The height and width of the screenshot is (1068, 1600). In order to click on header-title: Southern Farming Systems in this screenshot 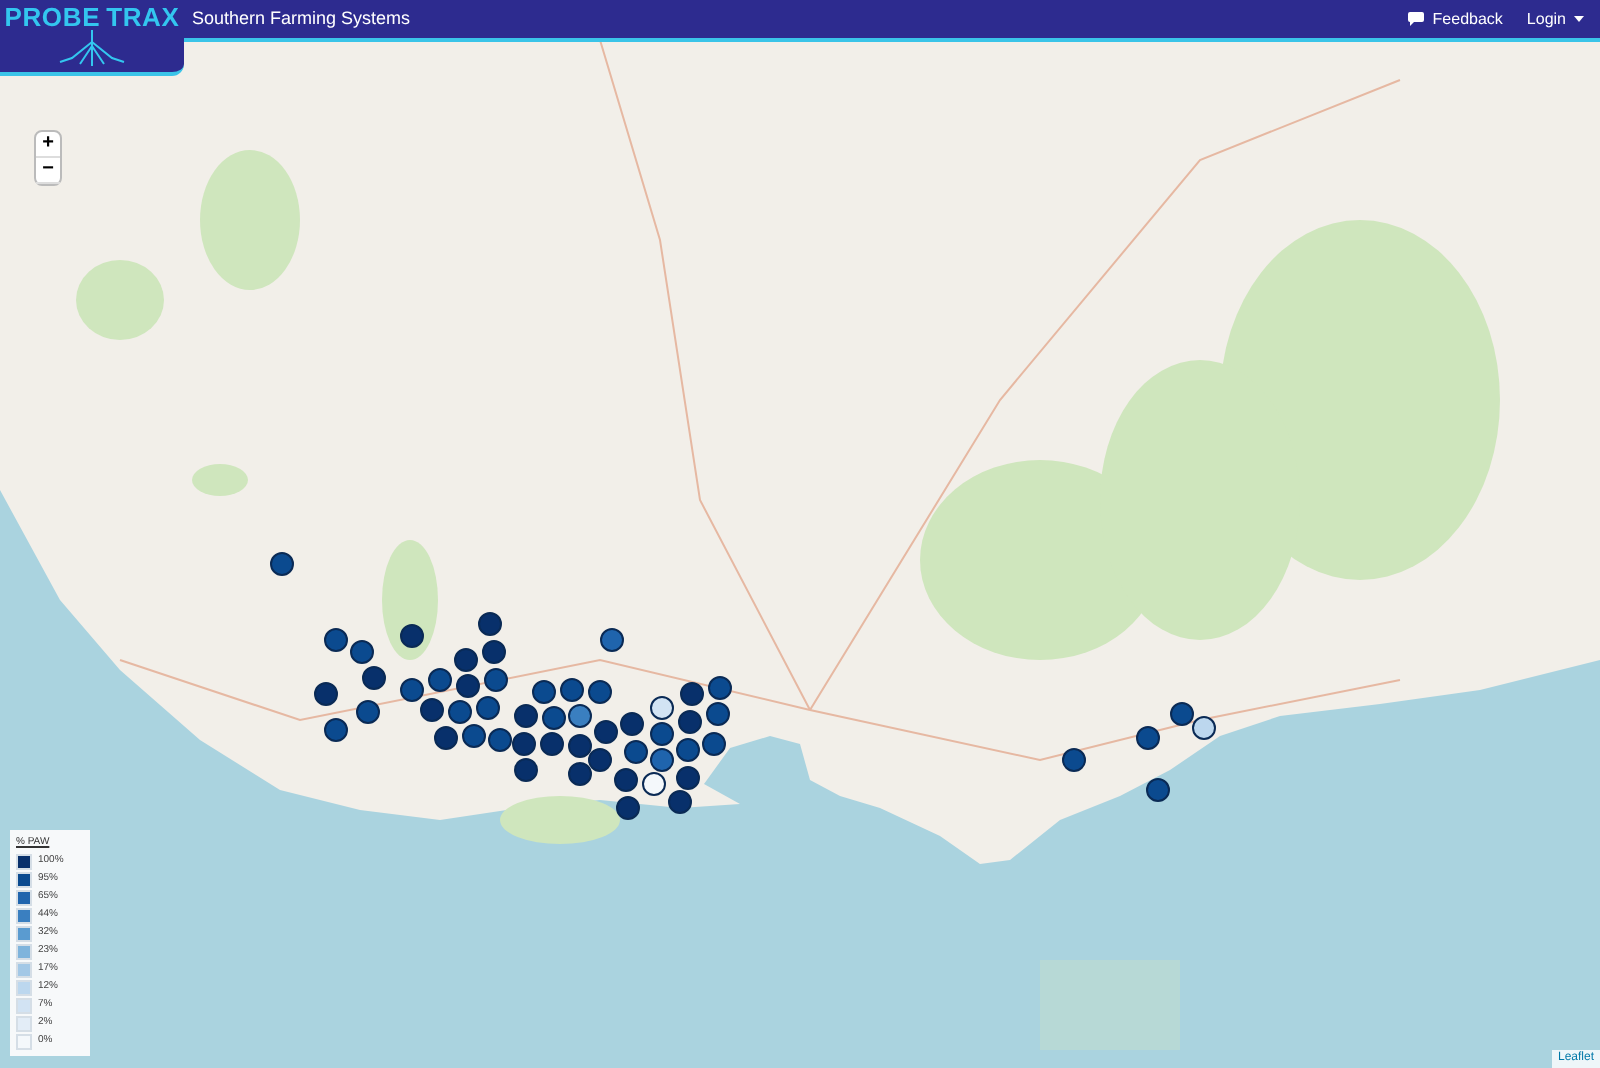, I will do `click(301, 18)`.